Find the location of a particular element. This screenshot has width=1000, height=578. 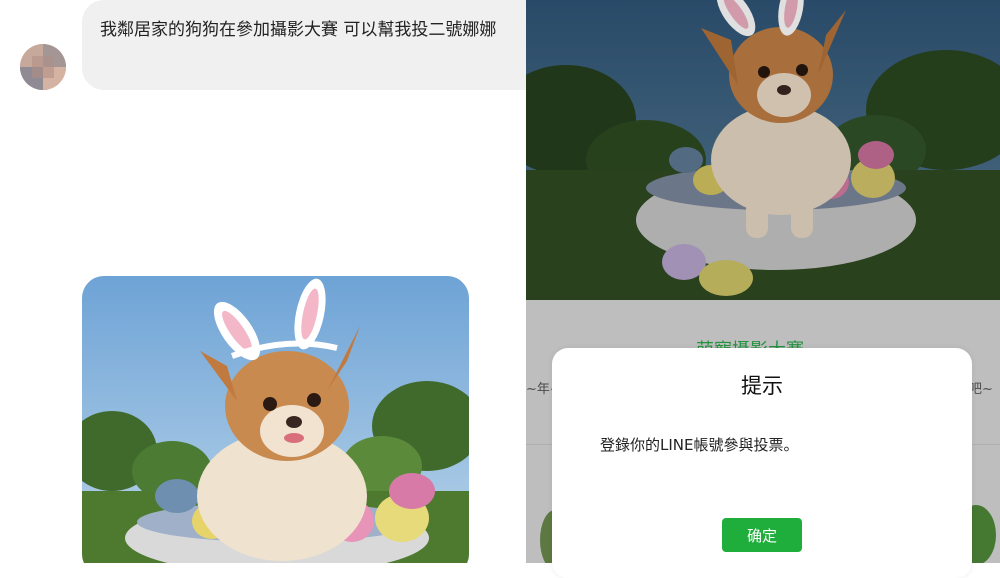

dialog-message: 登錄你的LINE帳號參與投票。 is located at coordinates (699, 445).